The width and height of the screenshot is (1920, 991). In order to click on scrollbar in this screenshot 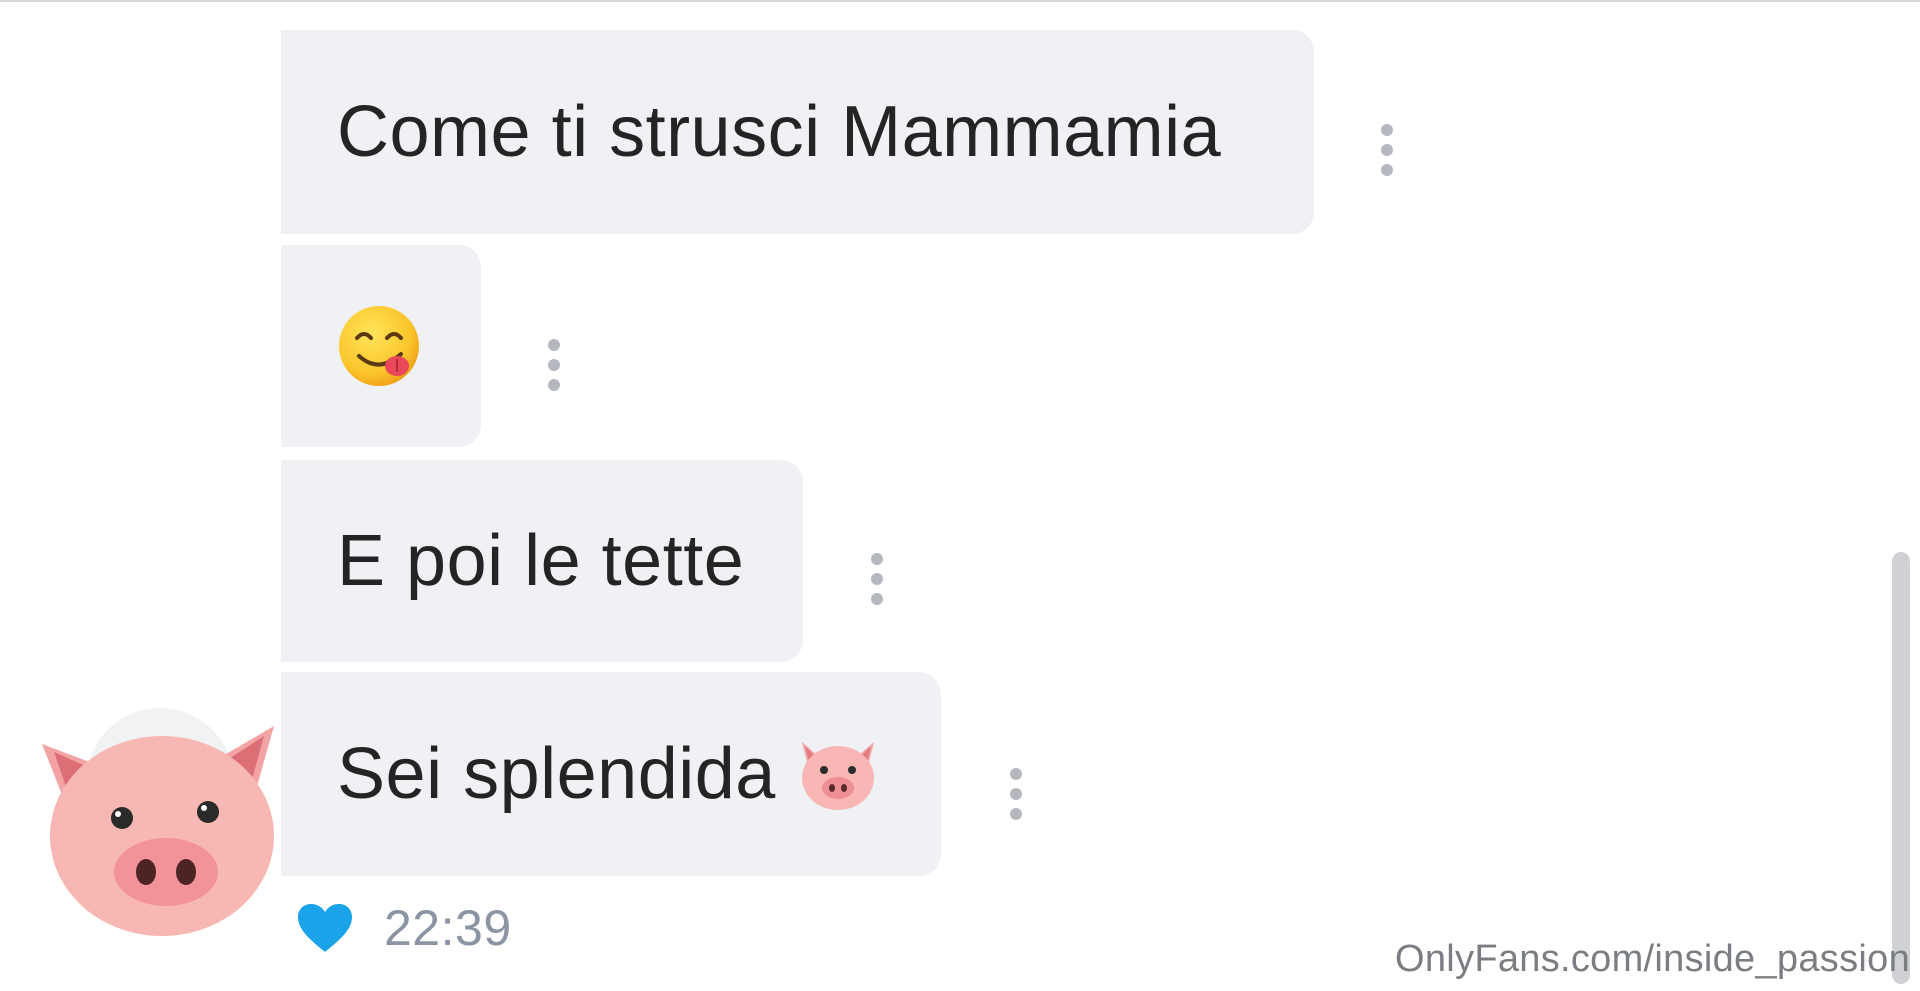, I will do `click(1901, 768)`.